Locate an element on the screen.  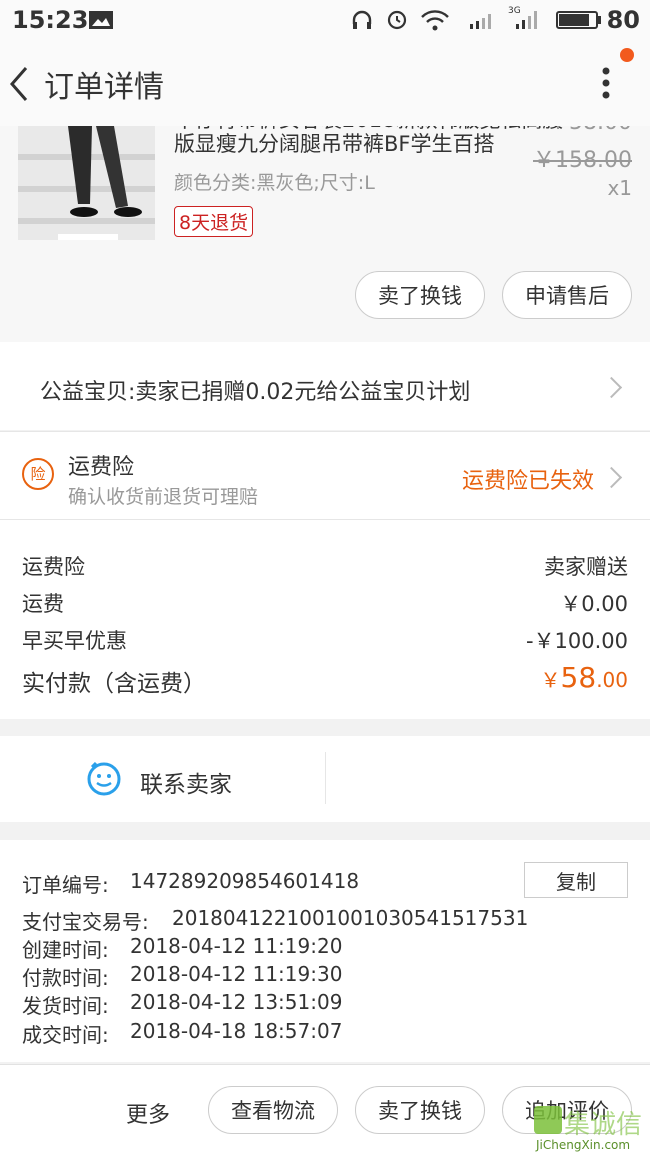
alipay-number: 2018041221001001030541517531 is located at coordinates (350, 918).